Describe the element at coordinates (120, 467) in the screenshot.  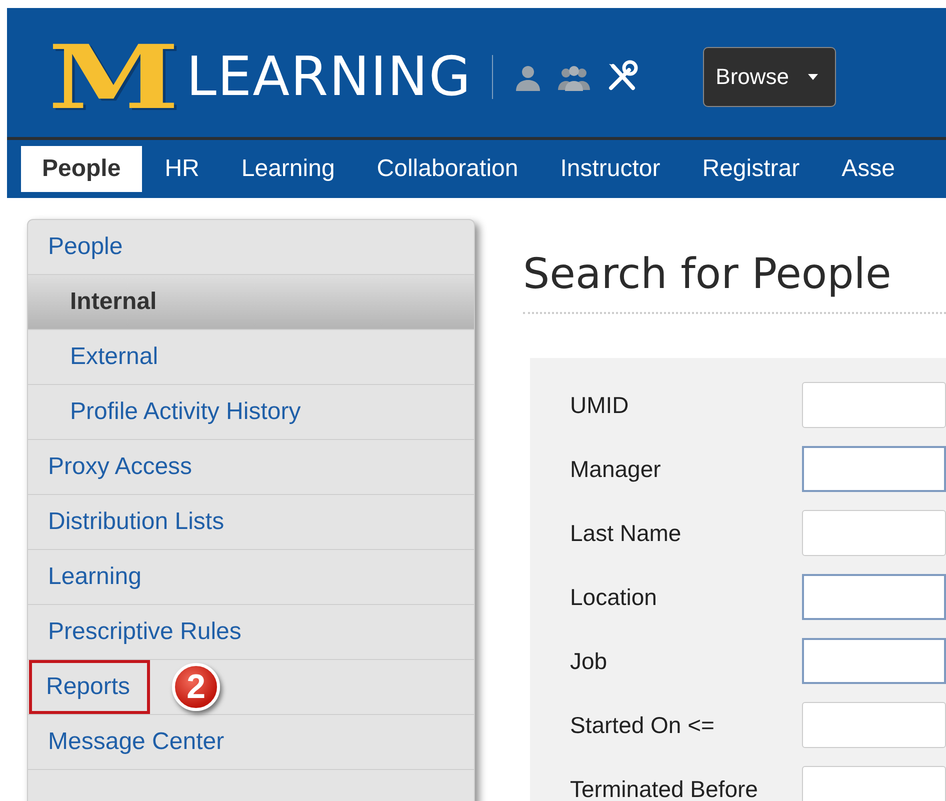
I see `sidebar-item: Proxy Access` at that location.